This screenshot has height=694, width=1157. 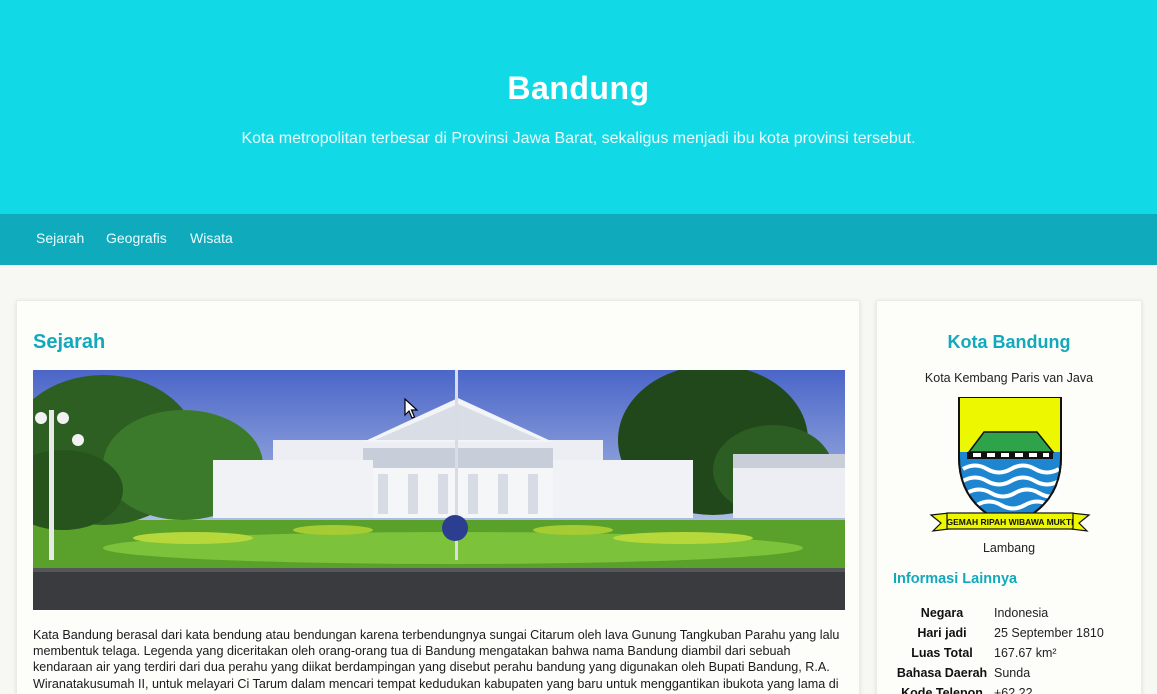 What do you see at coordinates (942, 633) in the screenshot?
I see `info-key: Hari jadi` at bounding box center [942, 633].